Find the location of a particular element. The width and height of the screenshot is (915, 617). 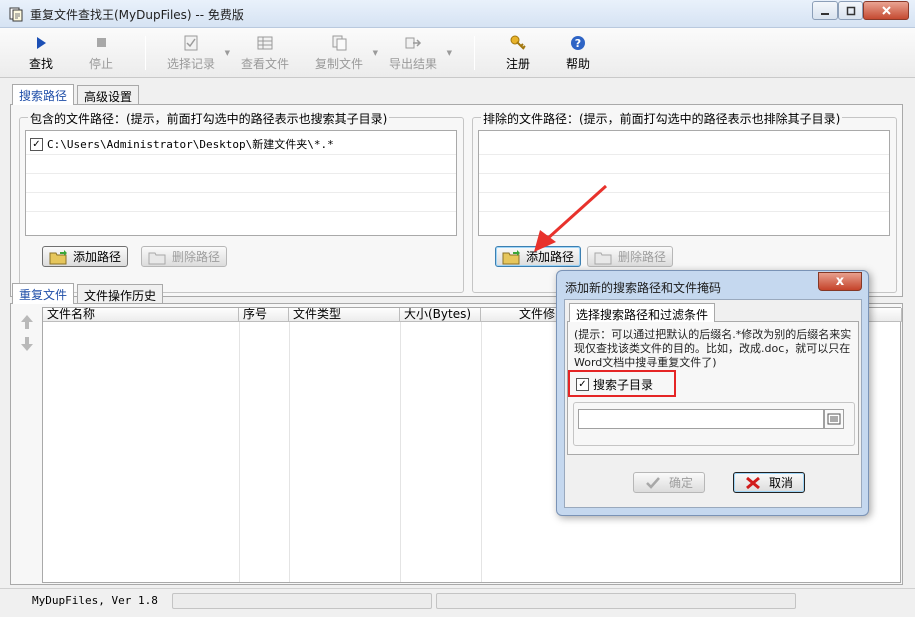

checklist-icon is located at coordinates (191, 43).